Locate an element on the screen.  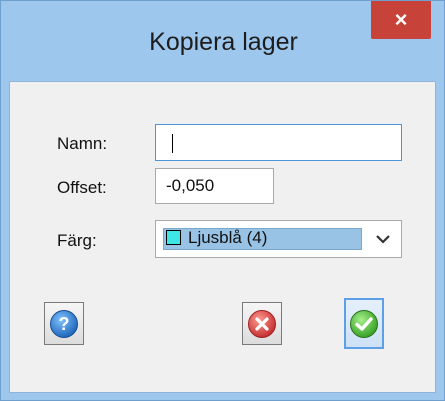
cancel-button is located at coordinates (262, 323).